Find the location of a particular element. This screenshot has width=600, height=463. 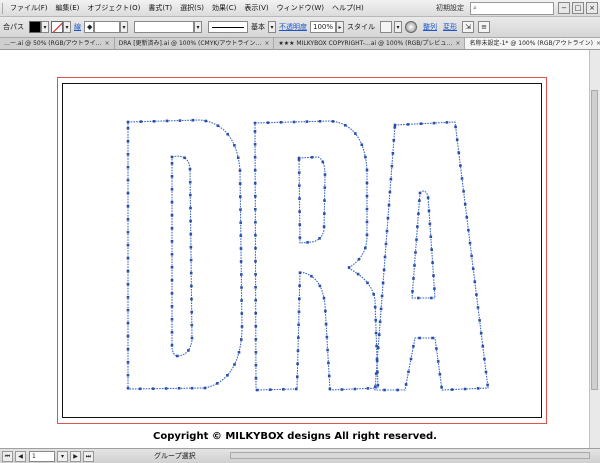

letter-a-counter-path is located at coordinates (423, 244).